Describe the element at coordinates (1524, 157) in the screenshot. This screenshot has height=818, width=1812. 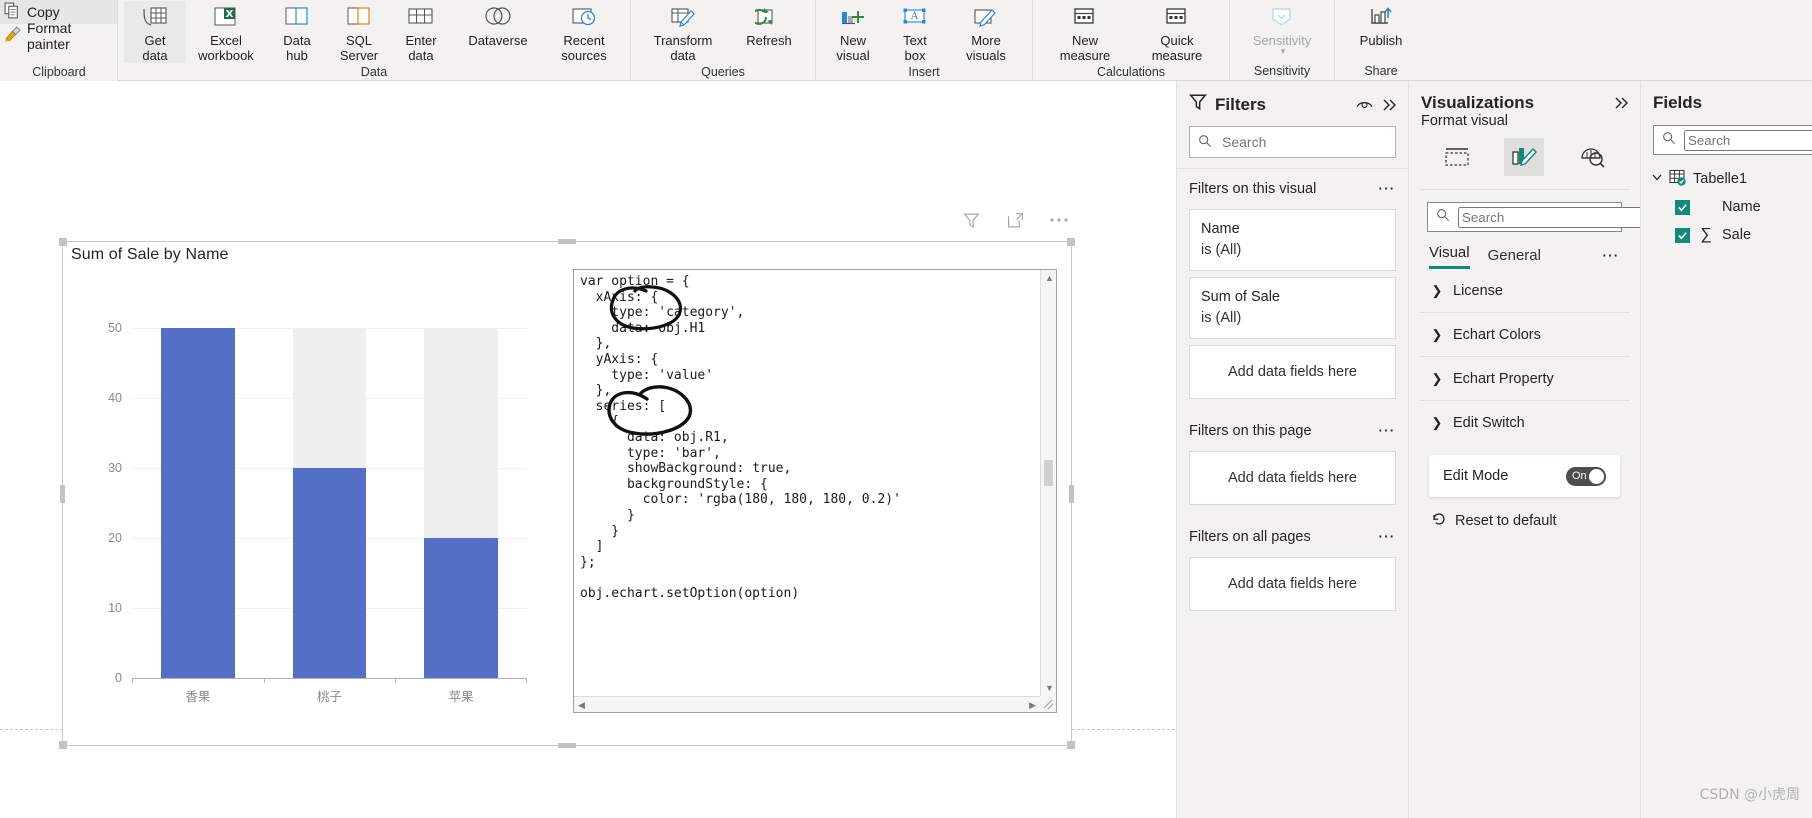
I see `format-visual-icon` at that location.